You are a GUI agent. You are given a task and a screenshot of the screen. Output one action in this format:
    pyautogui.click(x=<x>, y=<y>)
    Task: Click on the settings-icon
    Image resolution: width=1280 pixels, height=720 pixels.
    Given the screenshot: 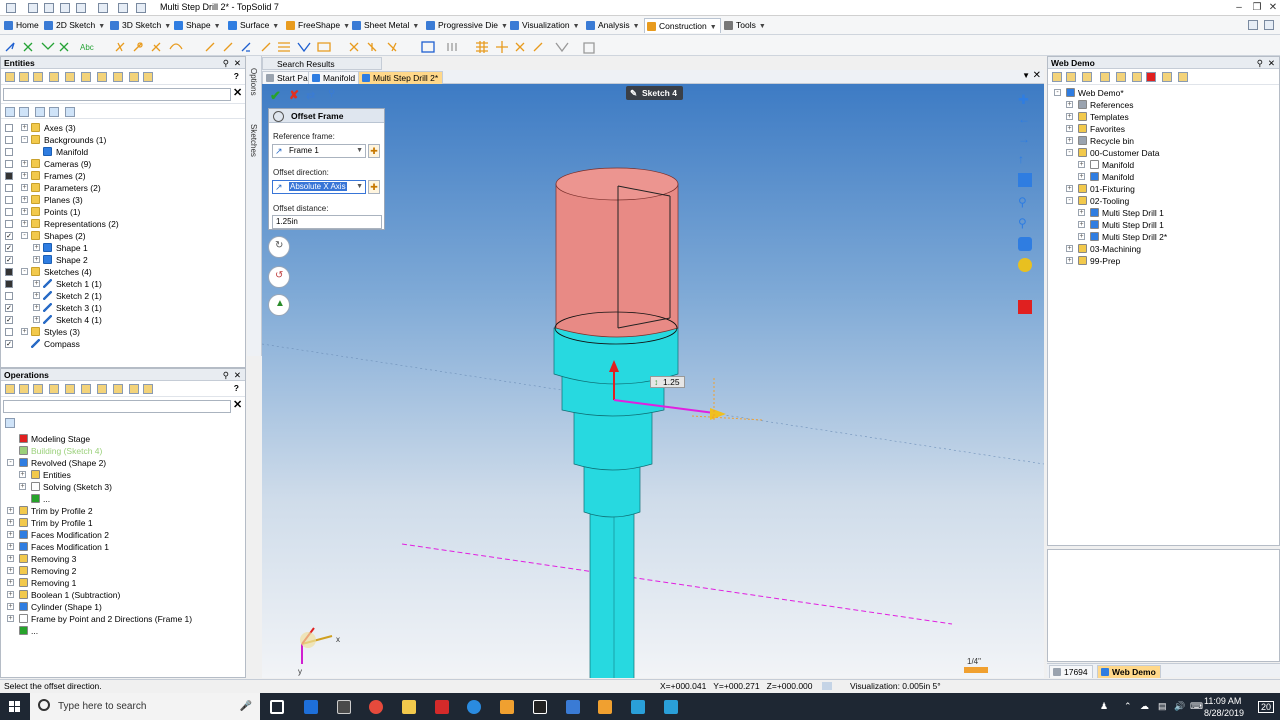 What is the action you would take?
    pyautogui.click(x=1253, y=25)
    